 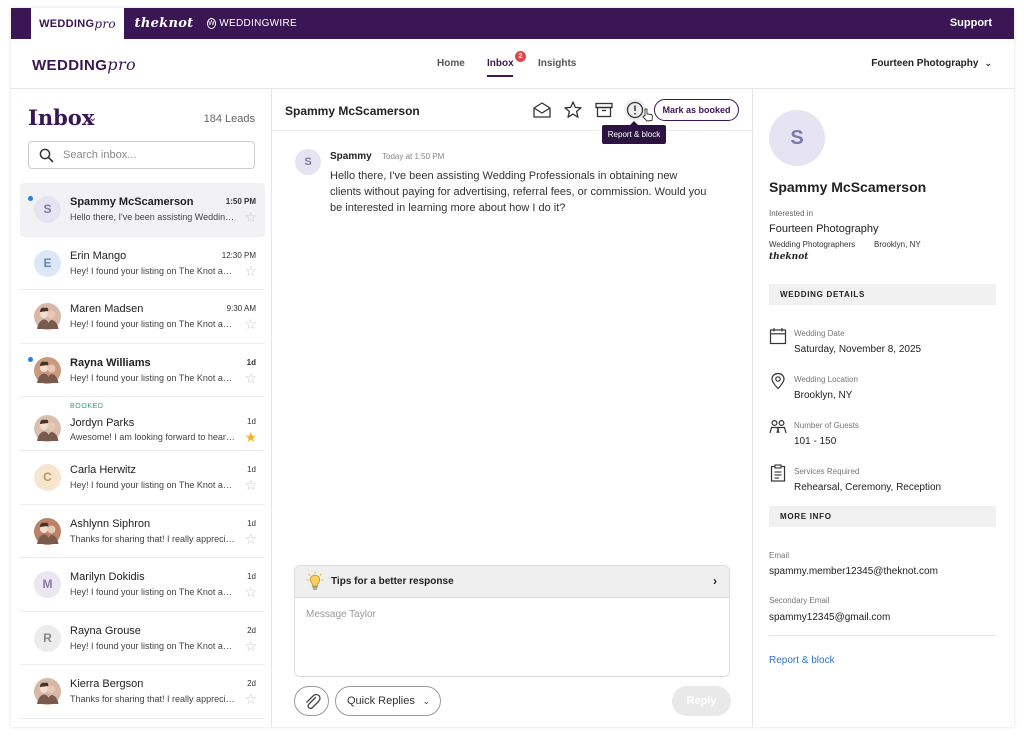 I want to click on tips-label: Tips for a better response, so click(x=392, y=581).